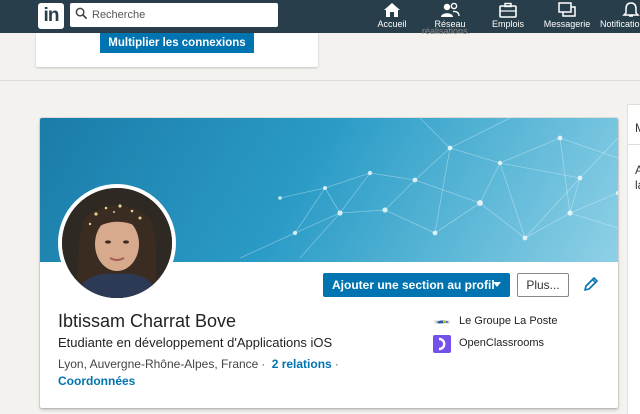 This screenshot has height=414, width=640. I want to click on nav-jobs: Emplois, so click(508, 17).